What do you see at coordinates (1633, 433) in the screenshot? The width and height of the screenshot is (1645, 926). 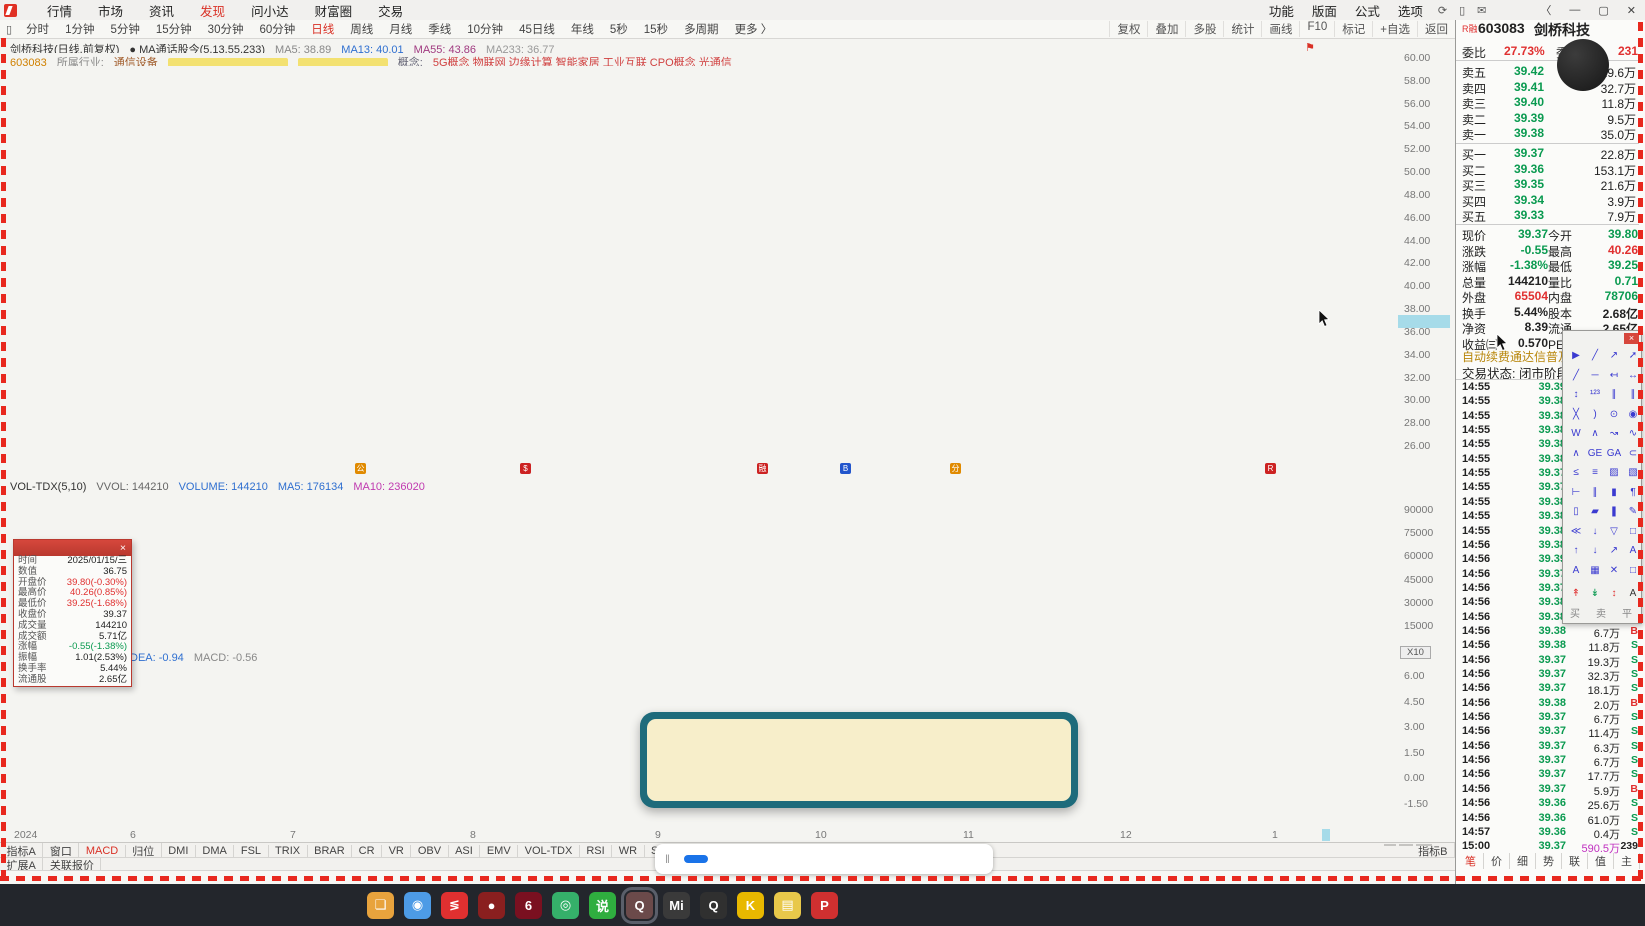 I see `draw-tool-icon: ∿` at bounding box center [1633, 433].